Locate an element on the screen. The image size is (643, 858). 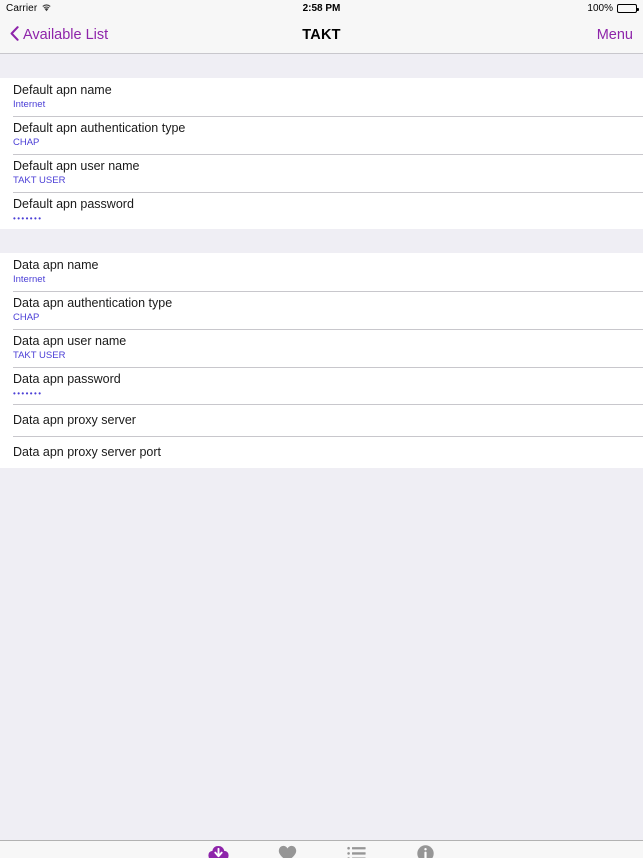
navigation-bar: Available List TAKT Menu is located at coordinates (321, 35).